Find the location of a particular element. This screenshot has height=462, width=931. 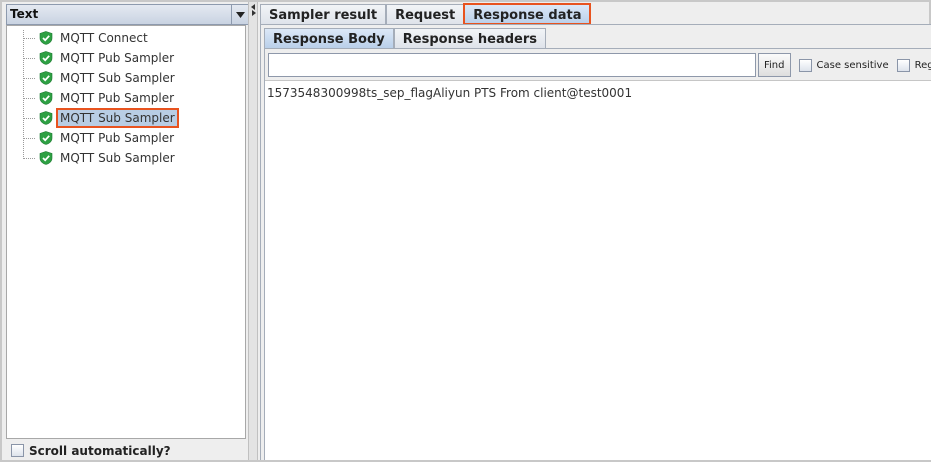

tree-item-label: MQTT Connect is located at coordinates (104, 38).